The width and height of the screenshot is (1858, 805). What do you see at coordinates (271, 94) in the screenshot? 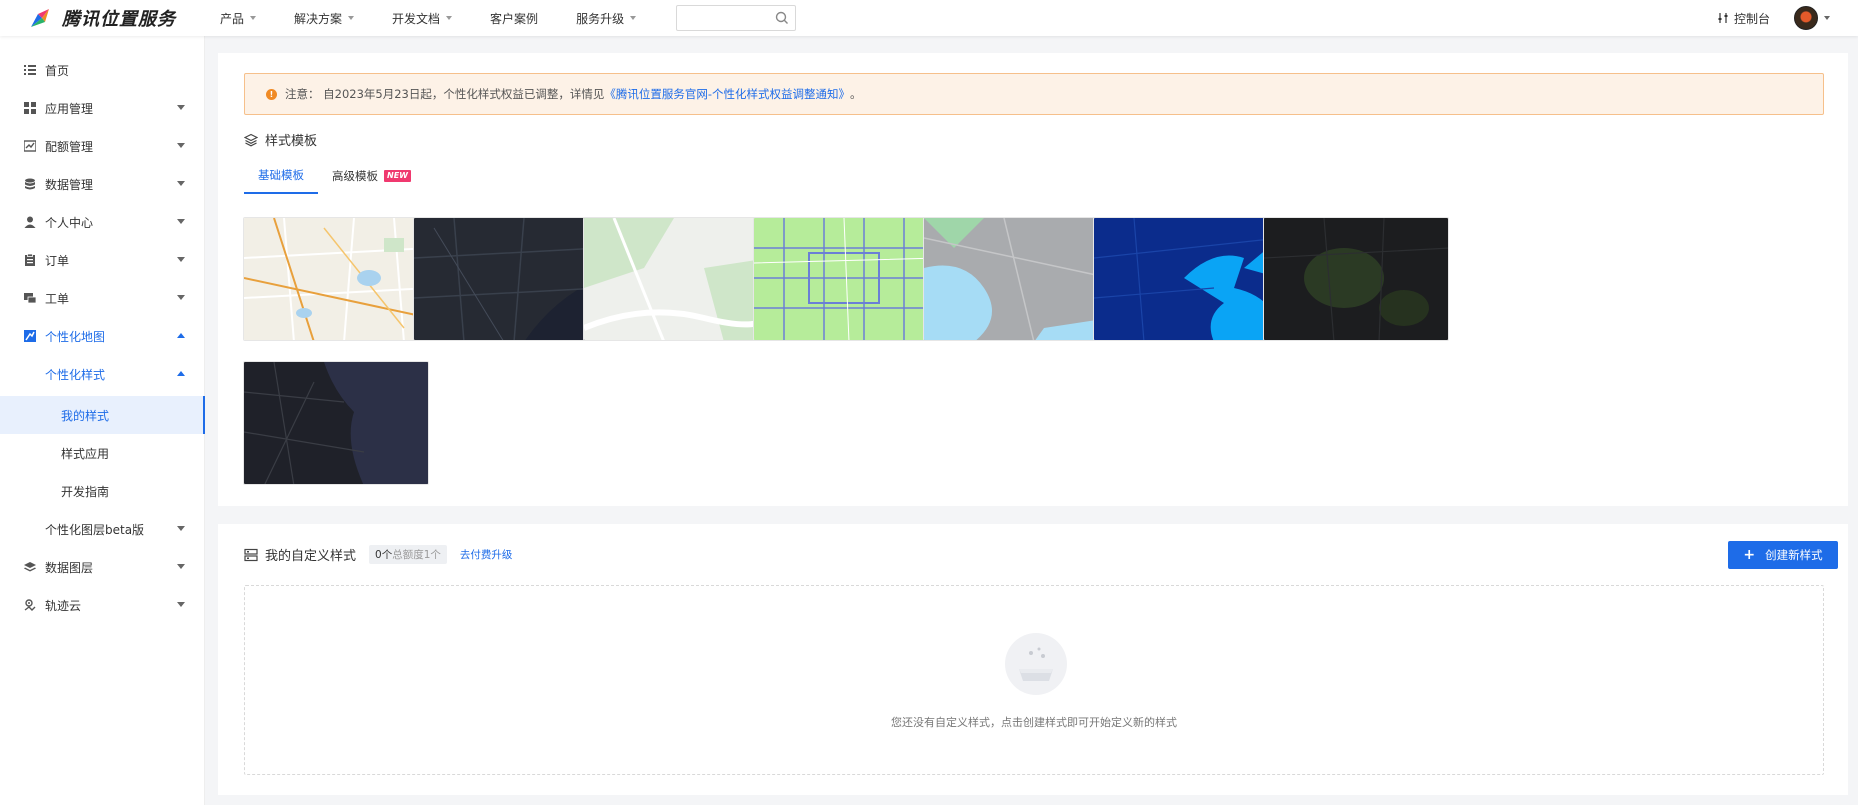
I see `warning-icon: !` at bounding box center [271, 94].